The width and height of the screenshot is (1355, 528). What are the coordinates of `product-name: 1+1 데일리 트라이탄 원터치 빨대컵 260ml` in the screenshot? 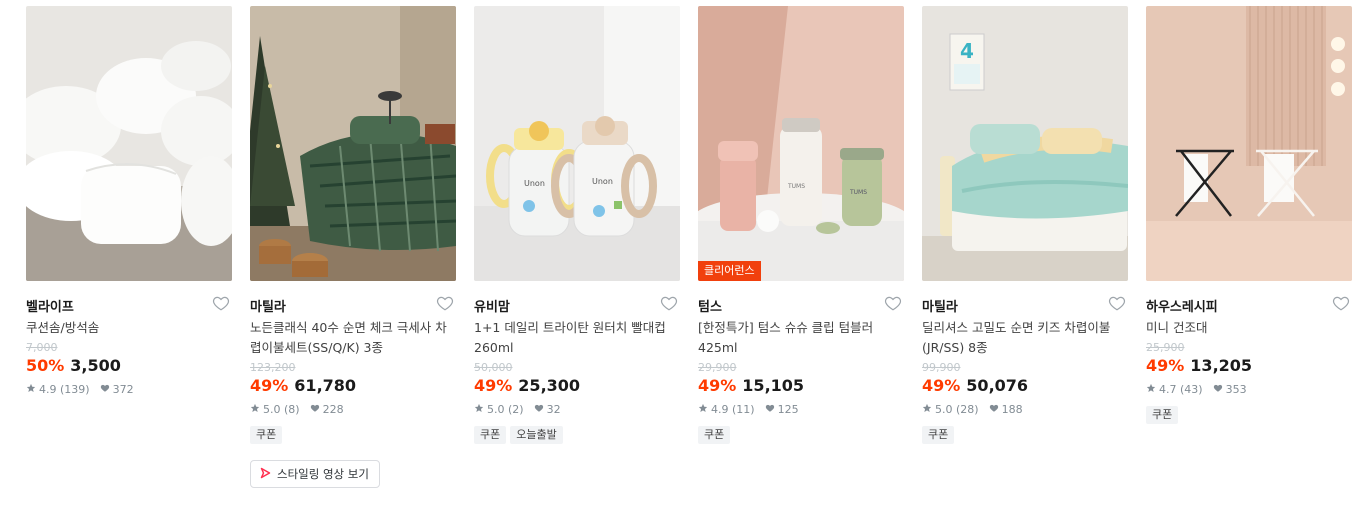 It's located at (577, 338).